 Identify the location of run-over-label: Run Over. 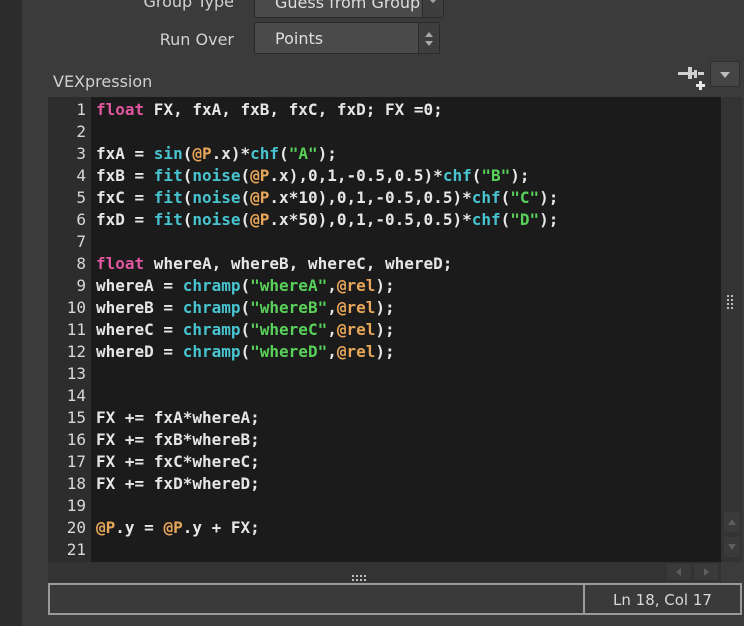
(196, 39).